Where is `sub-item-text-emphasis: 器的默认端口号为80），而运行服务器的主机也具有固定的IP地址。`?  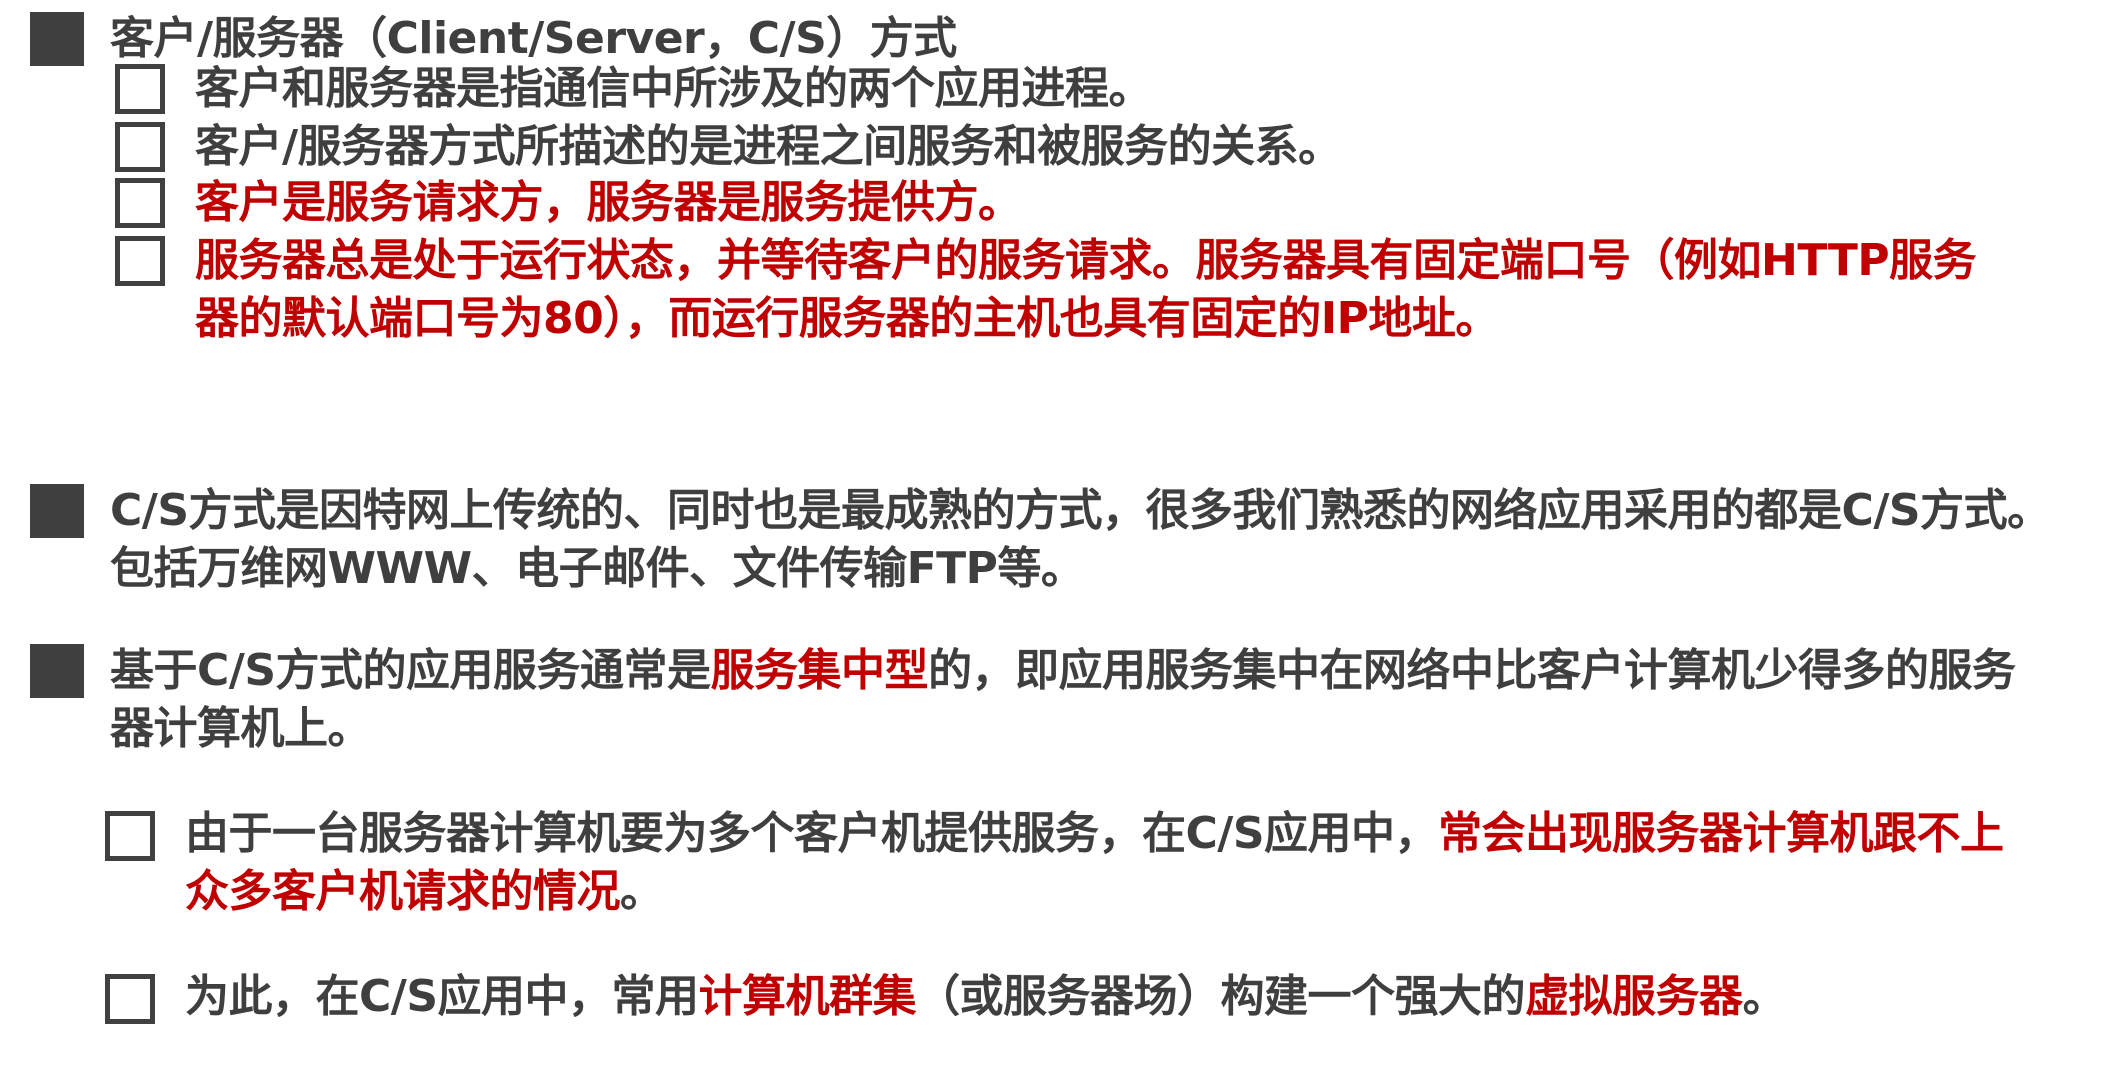
sub-item-text-emphasis: 器的默认端口号为80），而运行服务器的主机也具有固定的IP地址。 is located at coordinates (847, 318).